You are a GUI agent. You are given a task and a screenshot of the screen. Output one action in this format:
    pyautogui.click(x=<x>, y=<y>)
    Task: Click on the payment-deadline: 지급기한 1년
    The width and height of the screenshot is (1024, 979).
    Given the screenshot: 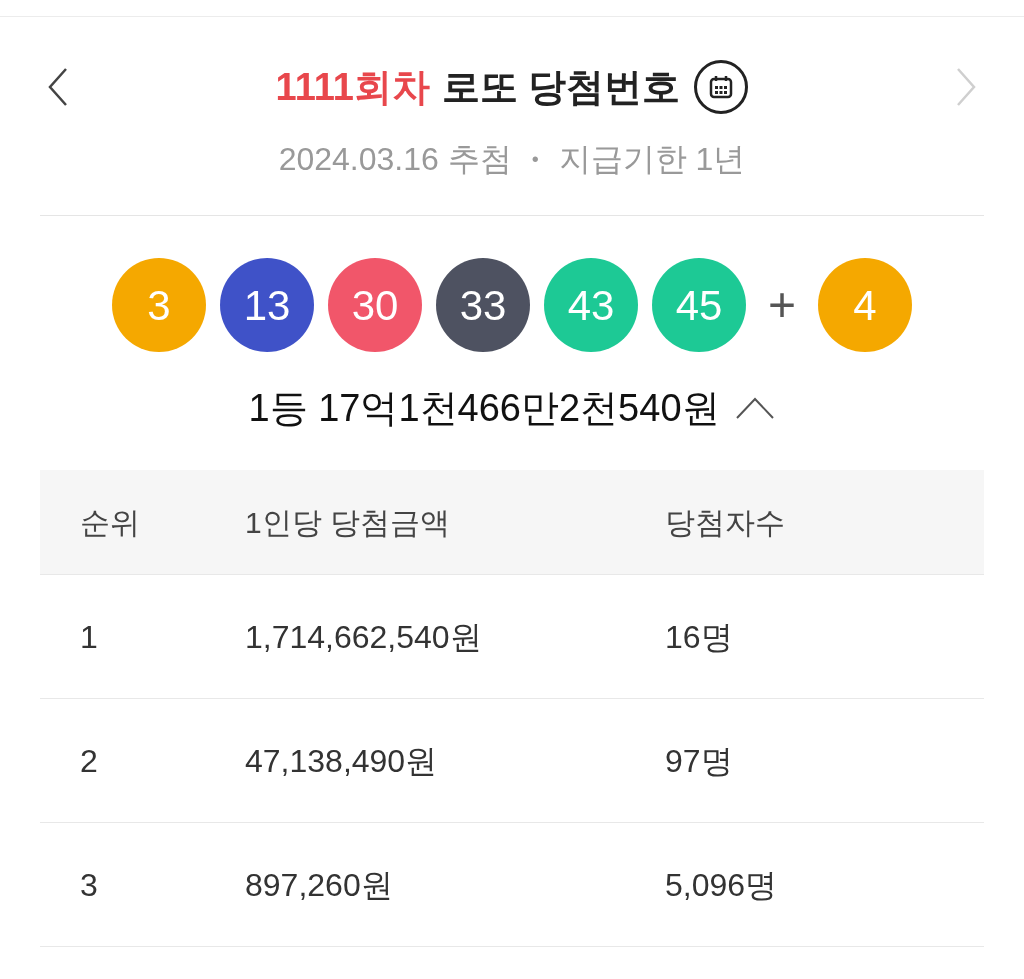 What is the action you would take?
    pyautogui.click(x=652, y=159)
    